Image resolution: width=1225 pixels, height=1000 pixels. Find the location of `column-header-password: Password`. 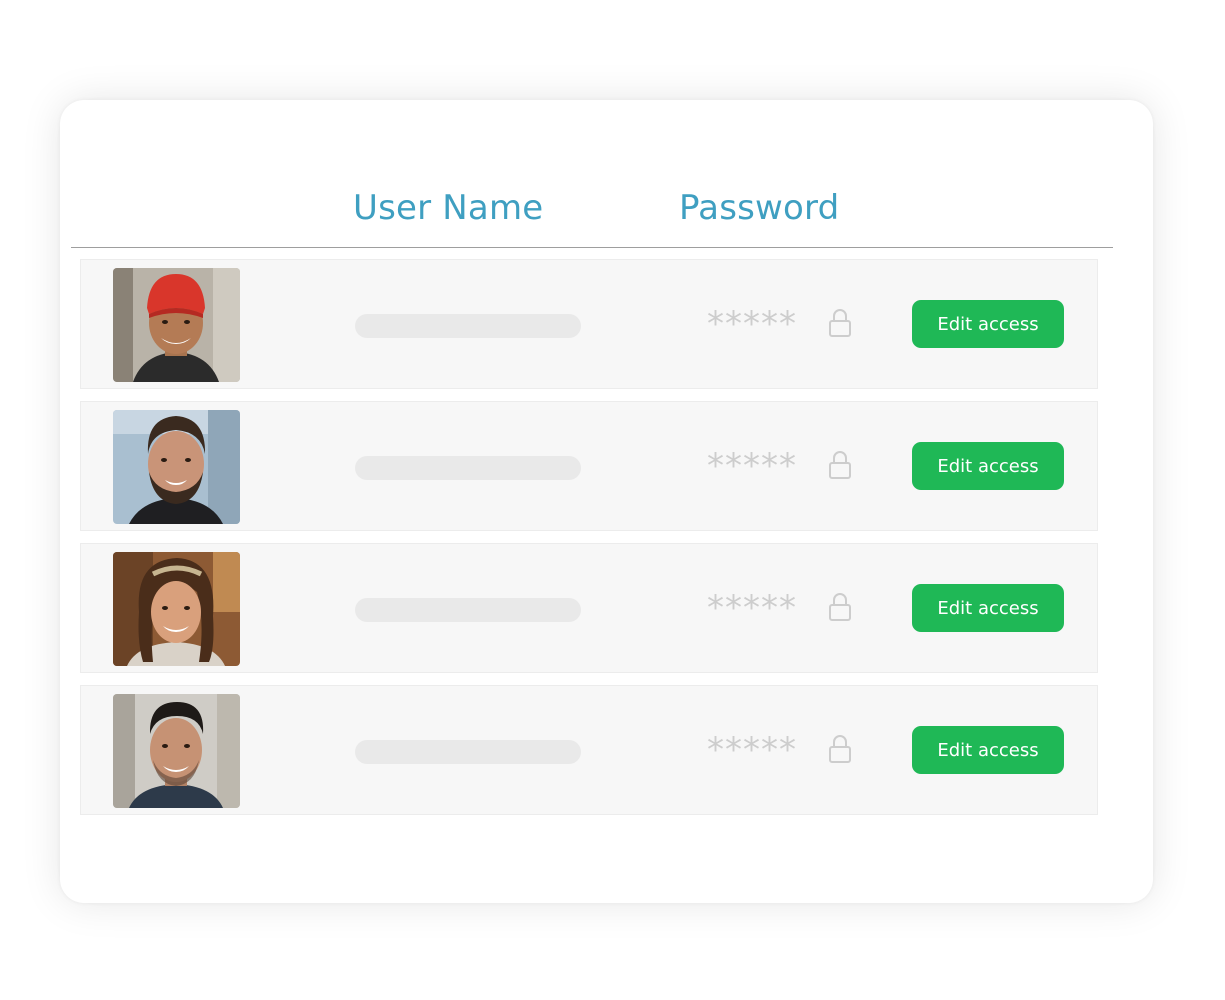

column-header-password: Password is located at coordinates (759, 208).